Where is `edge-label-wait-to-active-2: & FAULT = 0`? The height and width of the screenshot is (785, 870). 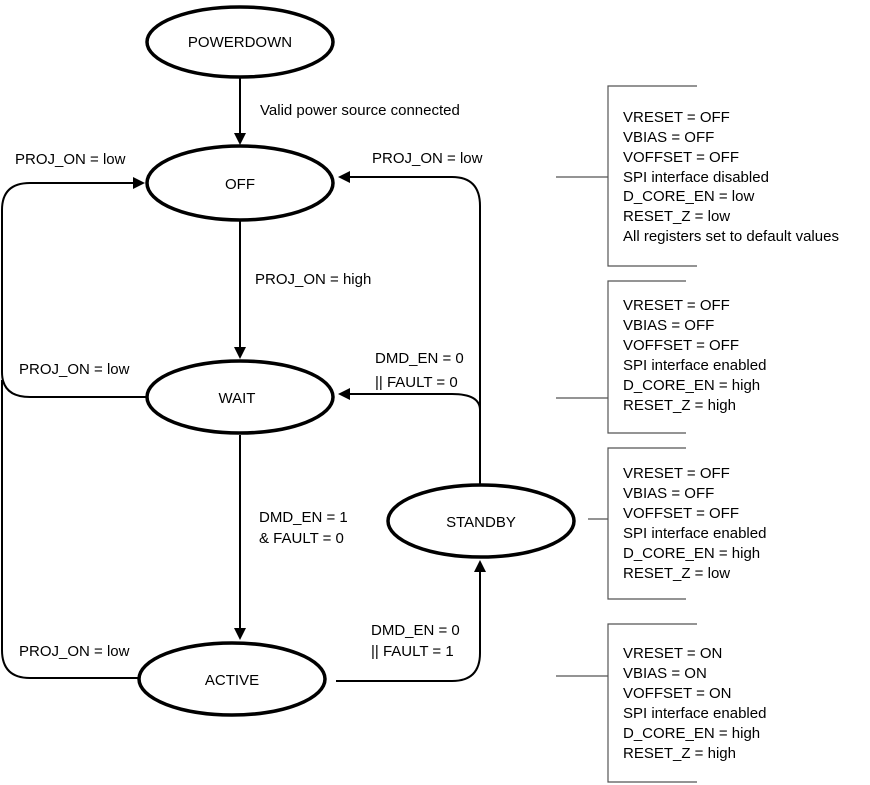 edge-label-wait-to-active-2: & FAULT = 0 is located at coordinates (301, 538).